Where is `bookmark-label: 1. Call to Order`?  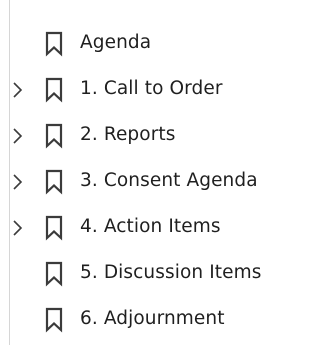
bookmark-label: 1. Call to Order is located at coordinates (151, 88).